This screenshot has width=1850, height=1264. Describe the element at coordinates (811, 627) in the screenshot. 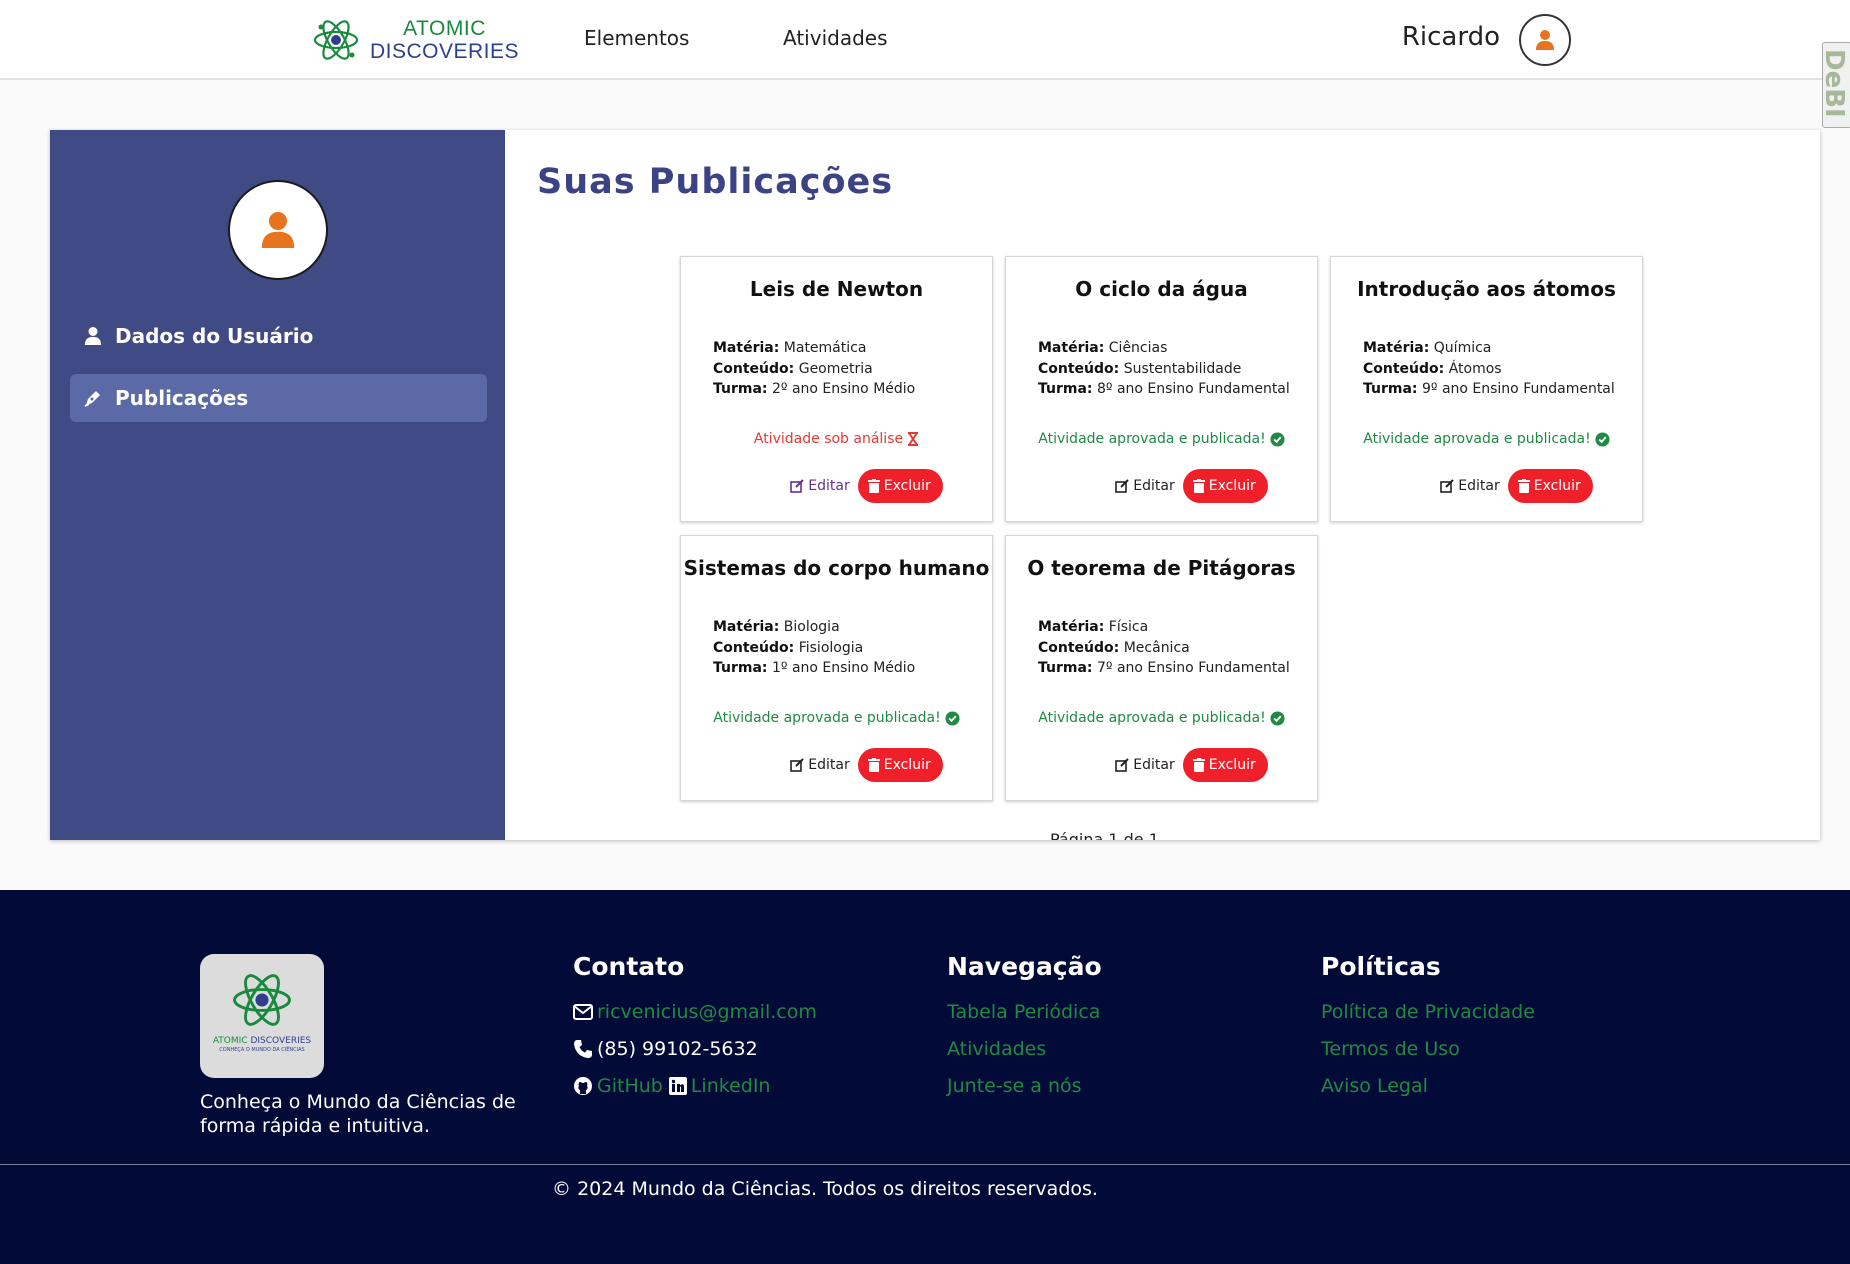

I see `card-materia: Biologia` at that location.